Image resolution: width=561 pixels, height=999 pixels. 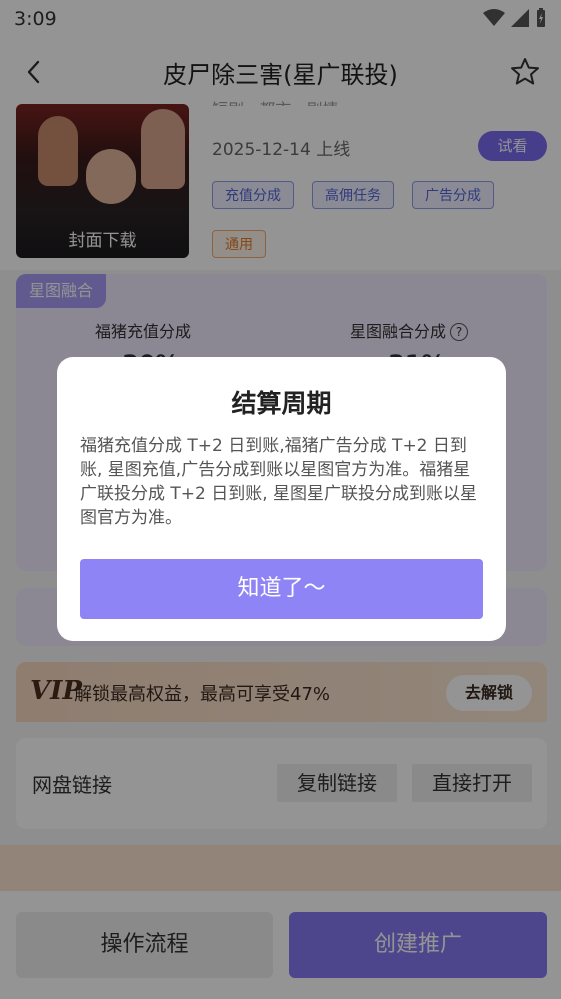 I want to click on dialog-confirm-button: 知道了～, so click(x=281, y=589).